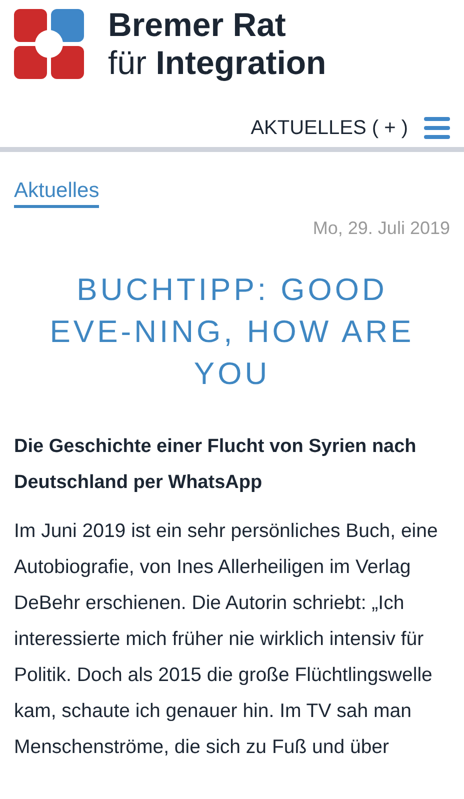 This screenshot has height=799, width=464. Describe the element at coordinates (217, 63) in the screenshot. I see `logo-text: für Integration` at that location.